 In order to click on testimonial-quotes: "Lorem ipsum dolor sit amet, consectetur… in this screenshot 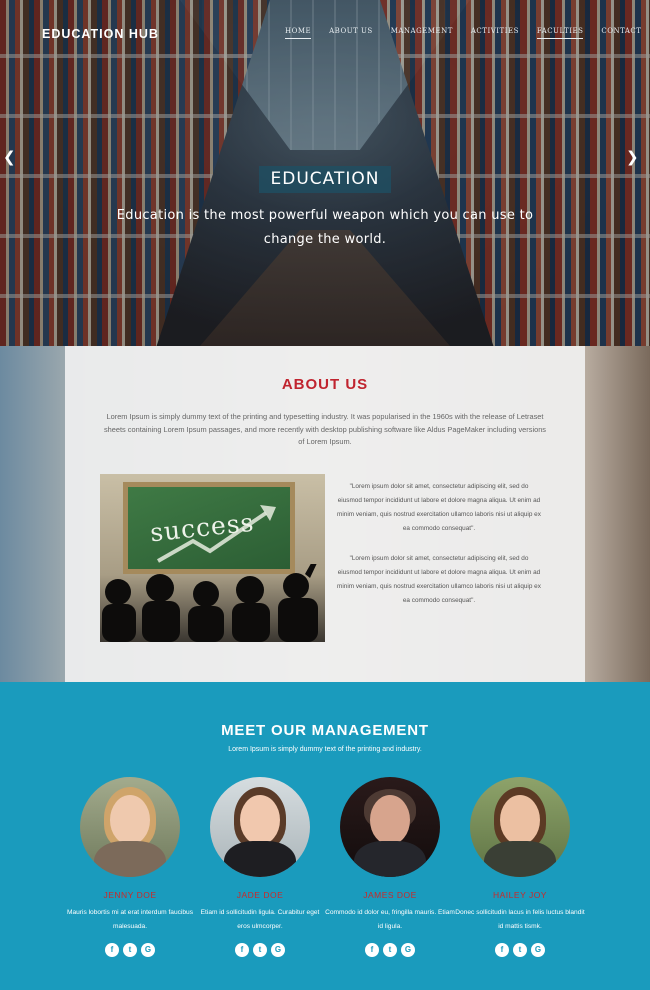, I will do `click(439, 544)`.